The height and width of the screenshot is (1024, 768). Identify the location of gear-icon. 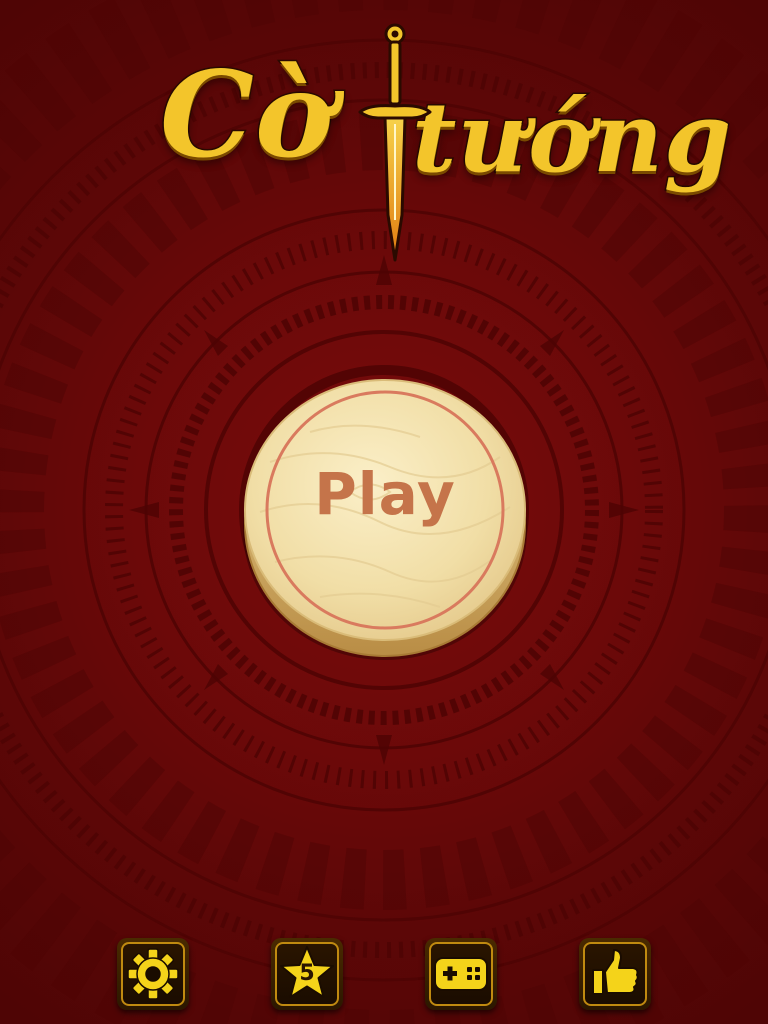
(153, 974).